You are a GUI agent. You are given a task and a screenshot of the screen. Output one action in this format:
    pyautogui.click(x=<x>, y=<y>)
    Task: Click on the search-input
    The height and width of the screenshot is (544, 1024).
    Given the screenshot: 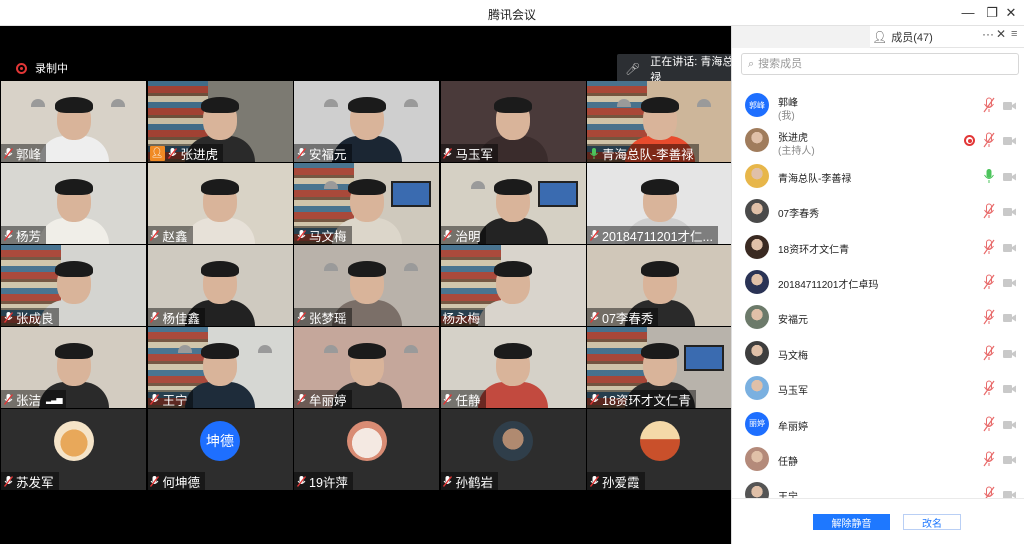 What is the action you would take?
    pyautogui.click(x=873, y=64)
    